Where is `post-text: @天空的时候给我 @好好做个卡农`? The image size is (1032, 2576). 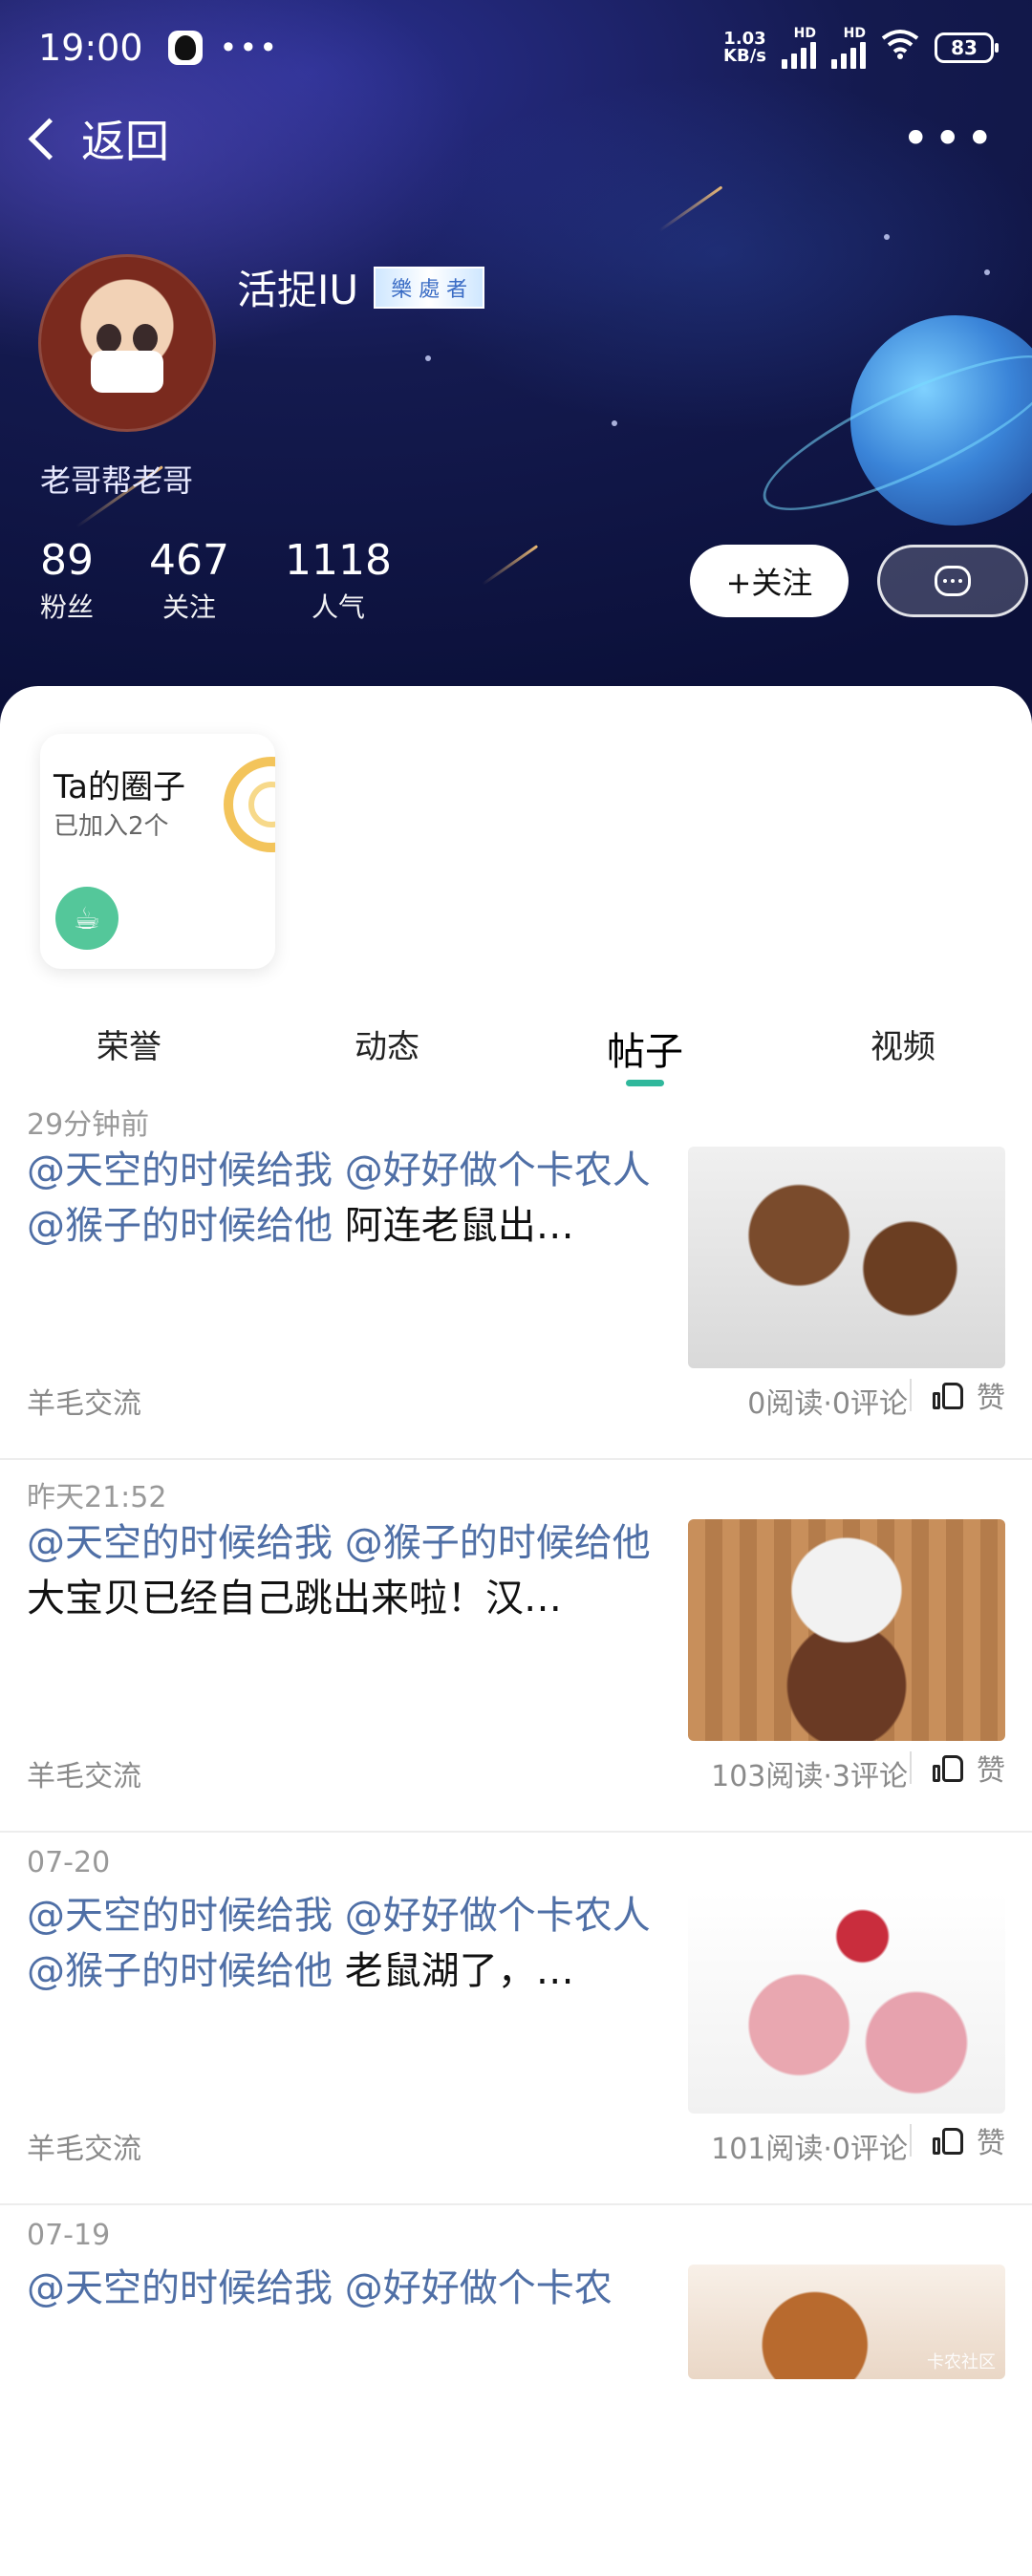 post-text: @天空的时候给我 @好好做个卡农 is located at coordinates (352, 2288).